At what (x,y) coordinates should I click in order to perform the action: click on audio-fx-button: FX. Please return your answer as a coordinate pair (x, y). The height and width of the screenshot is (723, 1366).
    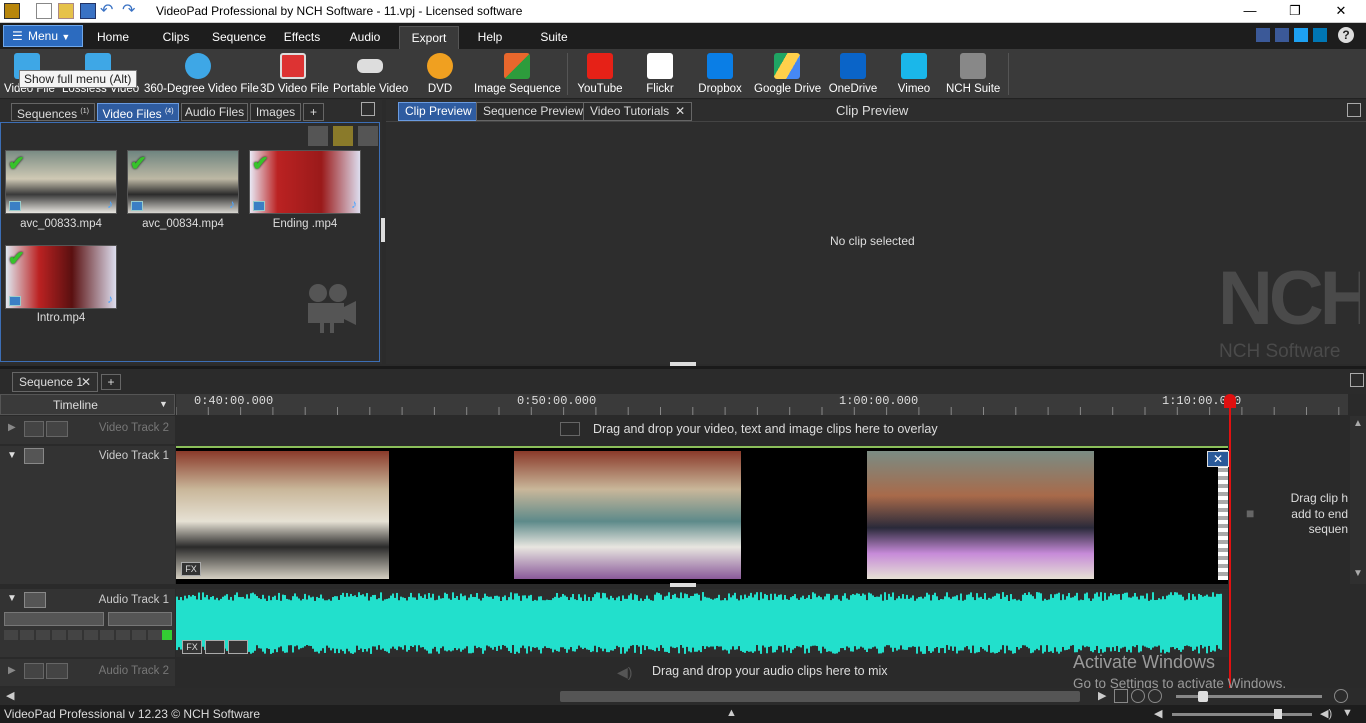
    Looking at the image, I should click on (192, 647).